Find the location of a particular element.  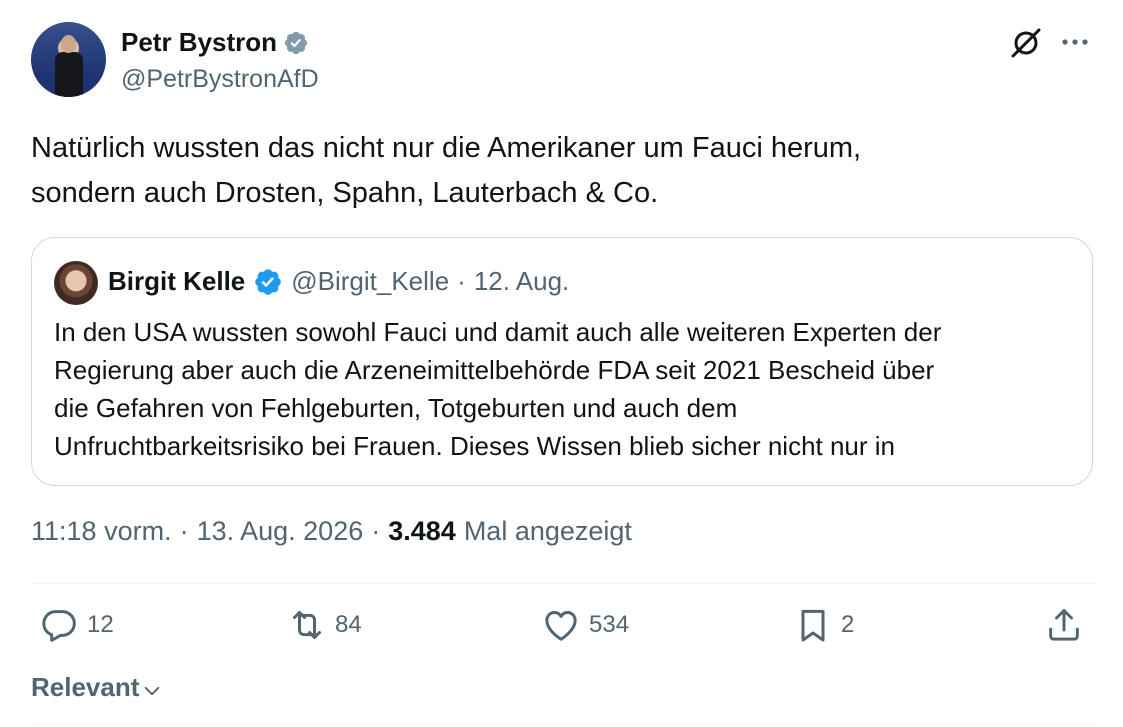

sort-replies-button: Relevant is located at coordinates (97, 687).